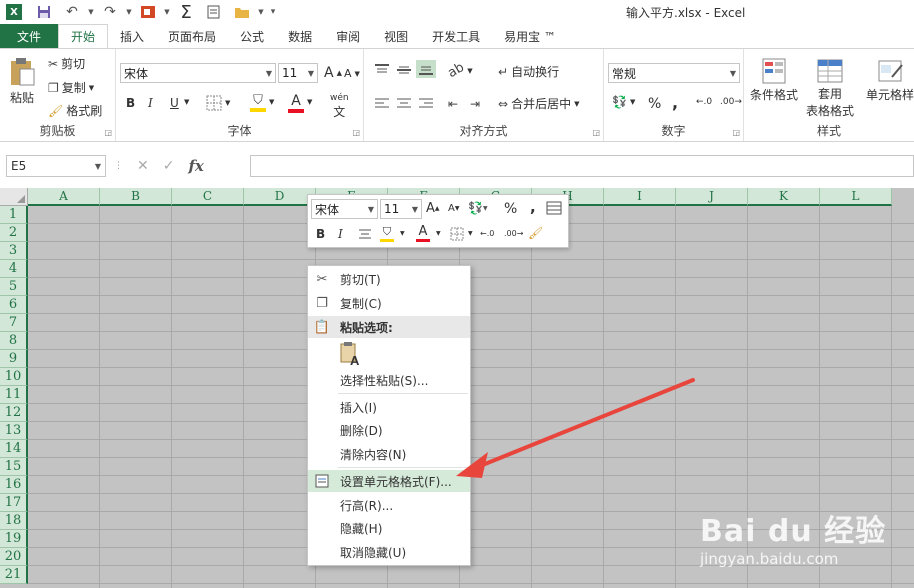 Image resolution: width=914 pixels, height=588 pixels. What do you see at coordinates (344, 209) in the screenshot?
I see `mini-font-name-select: 宋体 ▼` at bounding box center [344, 209].